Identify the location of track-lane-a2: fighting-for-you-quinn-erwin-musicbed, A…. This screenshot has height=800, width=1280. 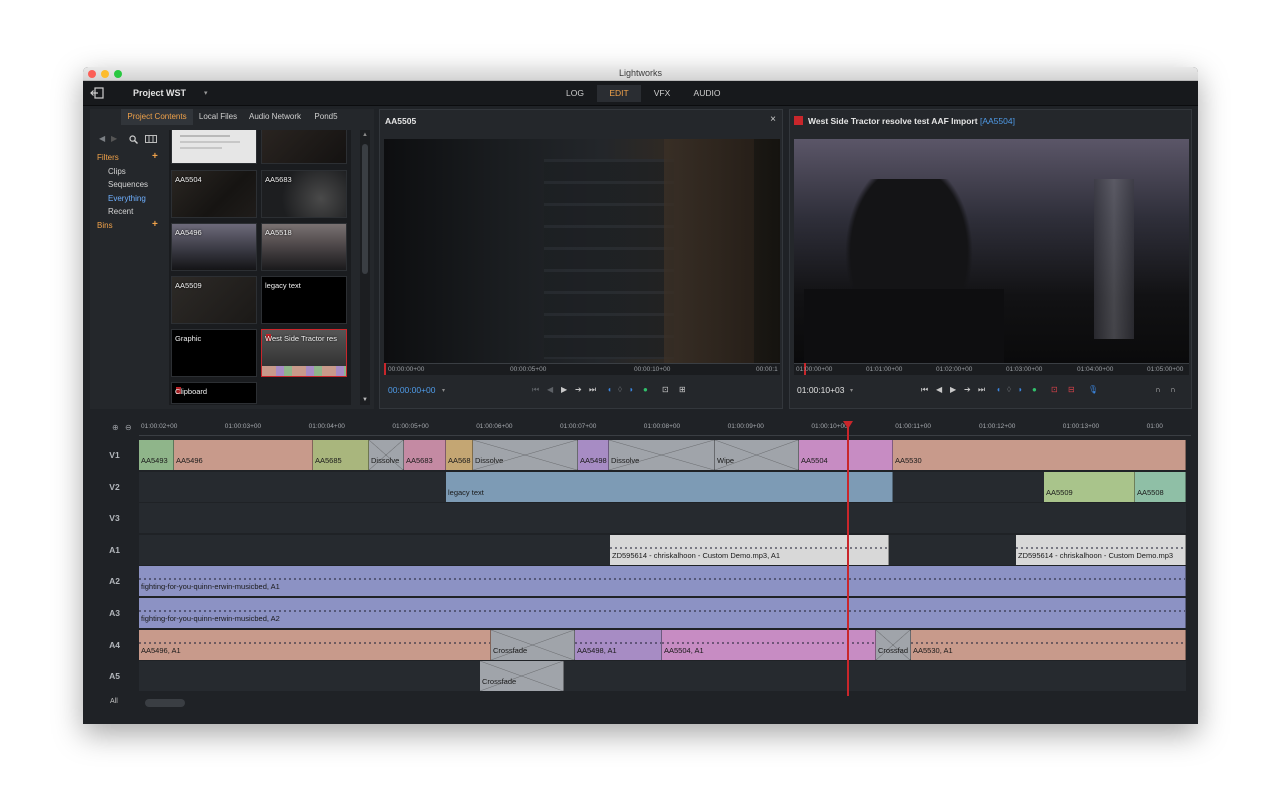
(662, 581).